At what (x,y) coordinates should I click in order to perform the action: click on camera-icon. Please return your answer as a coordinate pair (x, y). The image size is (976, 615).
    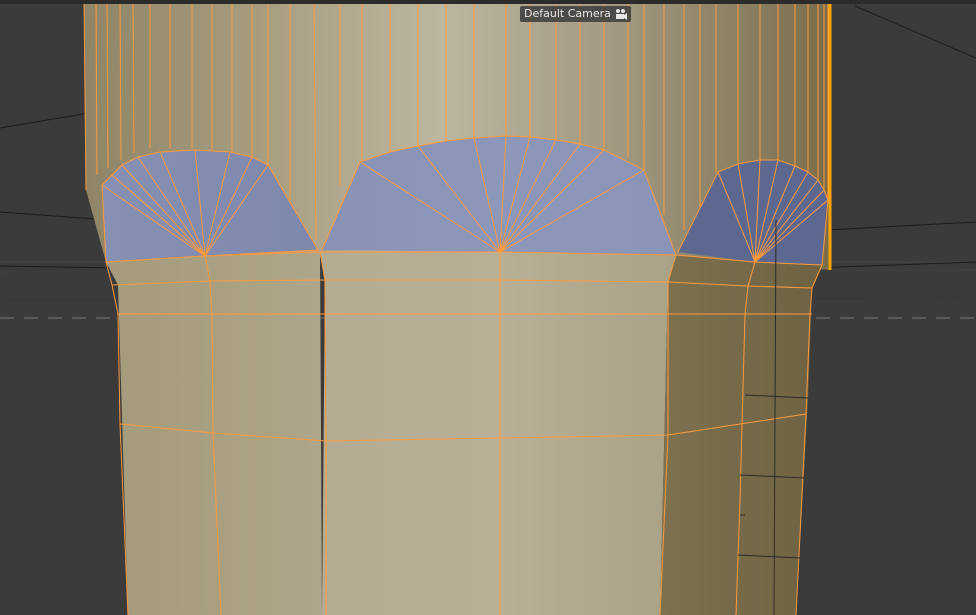
    Looking at the image, I should click on (621, 14).